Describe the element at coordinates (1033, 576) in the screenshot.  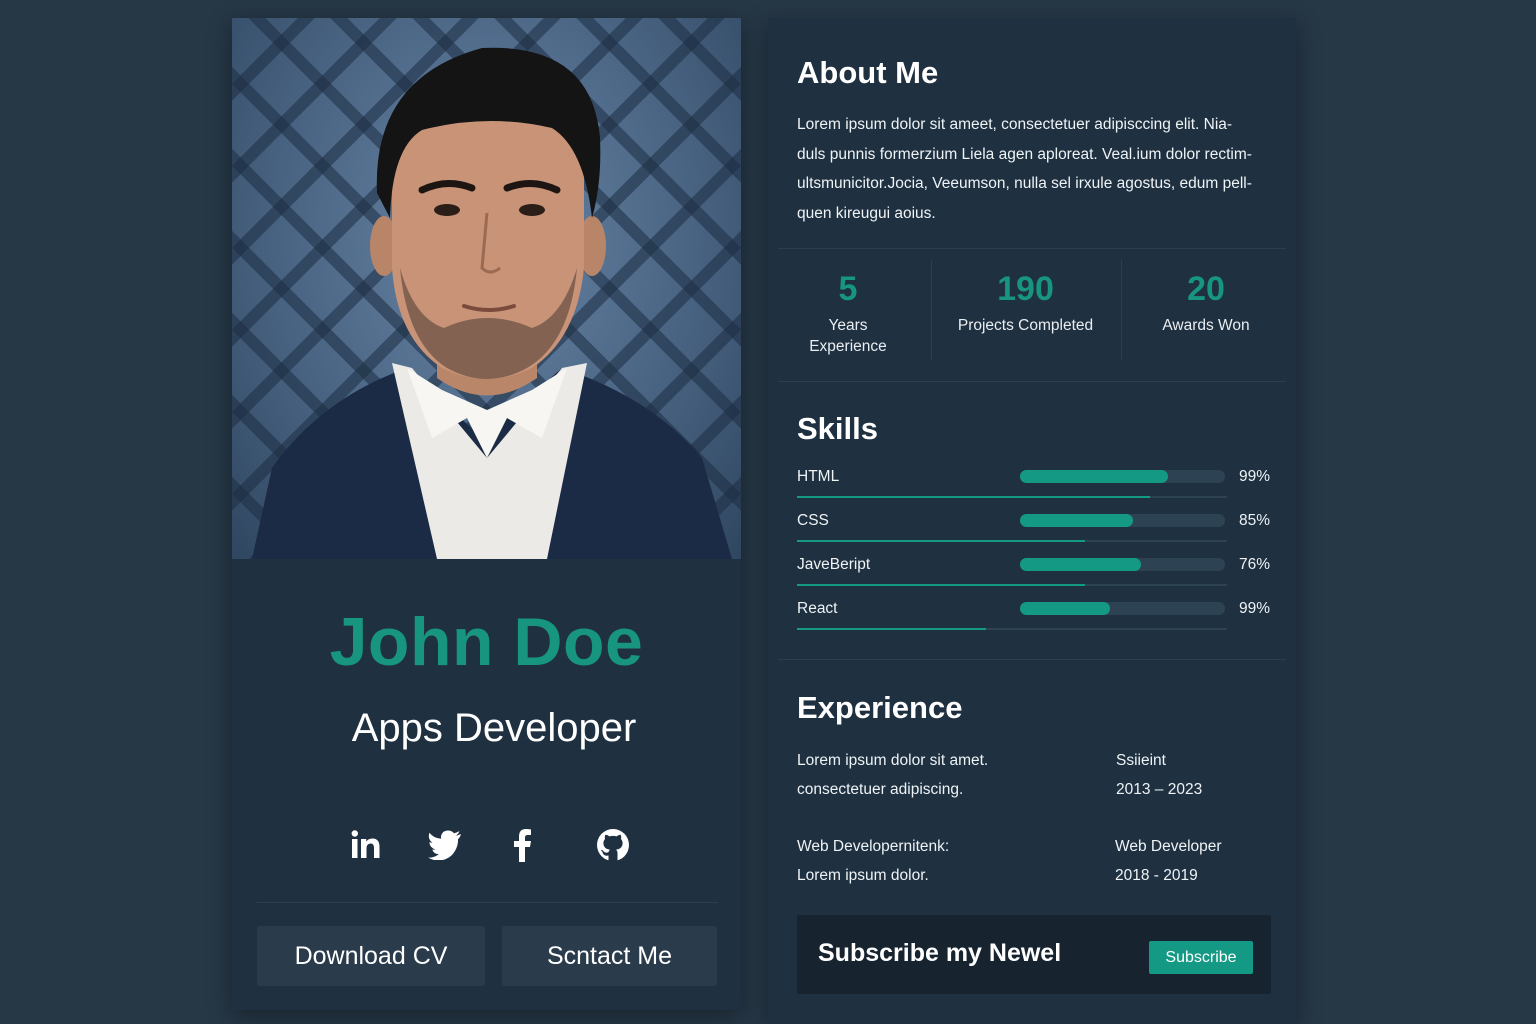
I see `skill-row: JaveBeript 76%` at that location.